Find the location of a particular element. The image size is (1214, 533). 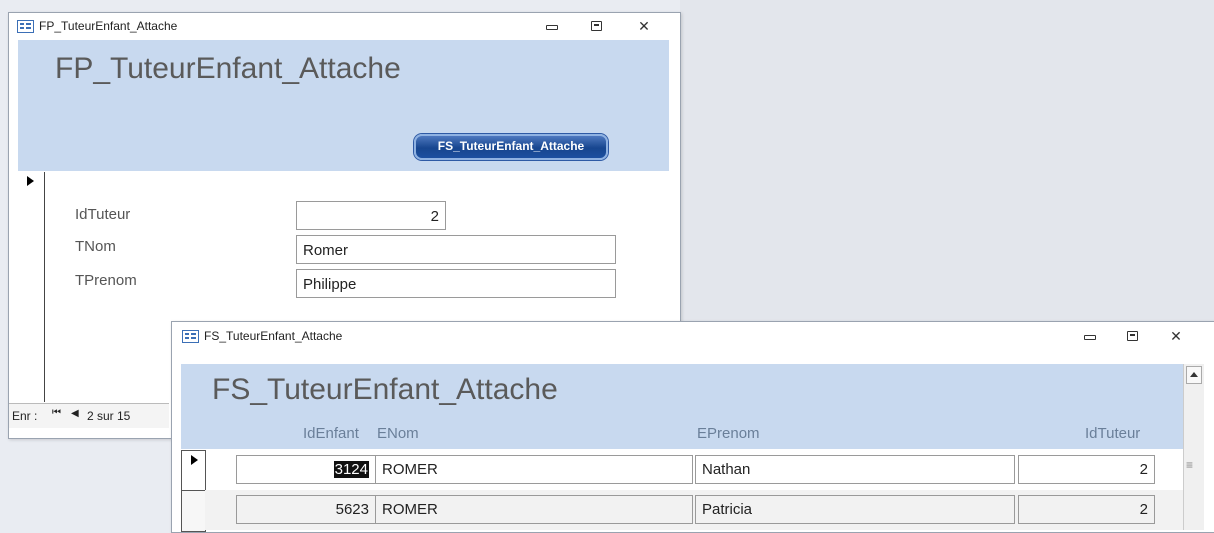

subform-maximize-button is located at coordinates (1132, 336).